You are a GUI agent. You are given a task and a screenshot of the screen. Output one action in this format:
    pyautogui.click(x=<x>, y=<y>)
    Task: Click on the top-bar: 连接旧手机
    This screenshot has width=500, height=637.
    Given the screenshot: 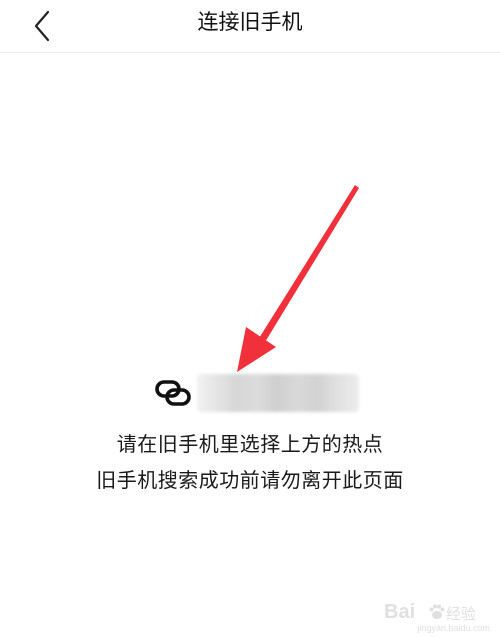 What is the action you would take?
    pyautogui.click(x=250, y=26)
    